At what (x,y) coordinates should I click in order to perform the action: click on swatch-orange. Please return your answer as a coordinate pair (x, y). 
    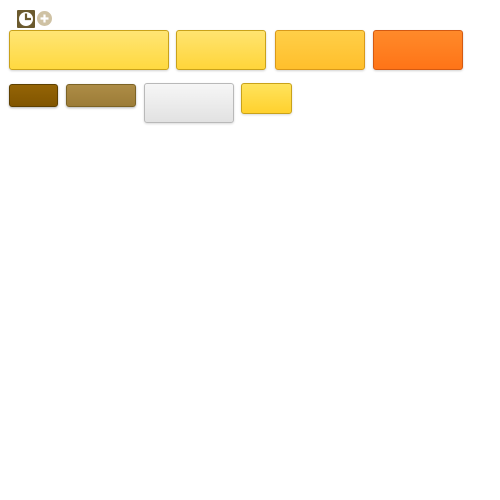
    Looking at the image, I should click on (418, 50).